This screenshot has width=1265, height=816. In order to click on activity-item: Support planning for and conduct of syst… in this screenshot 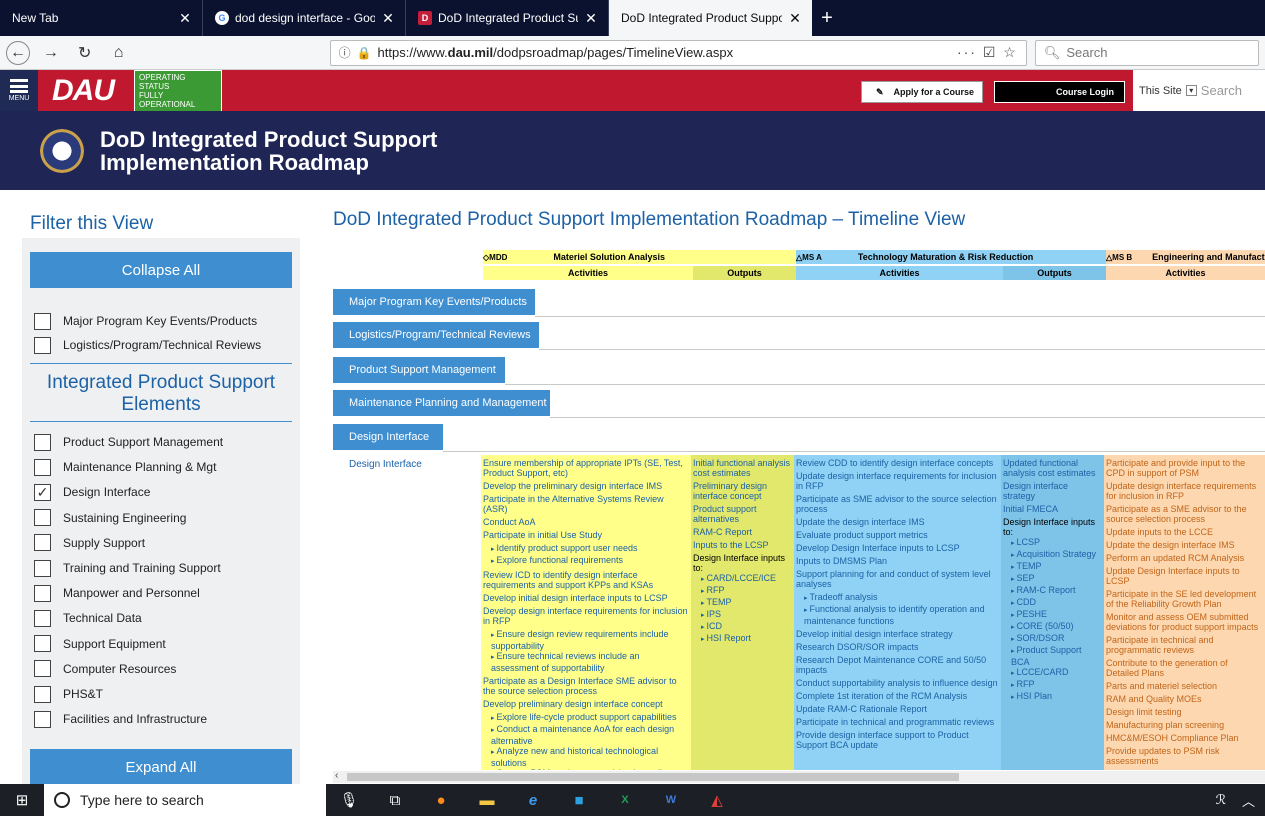, I will do `click(897, 579)`.